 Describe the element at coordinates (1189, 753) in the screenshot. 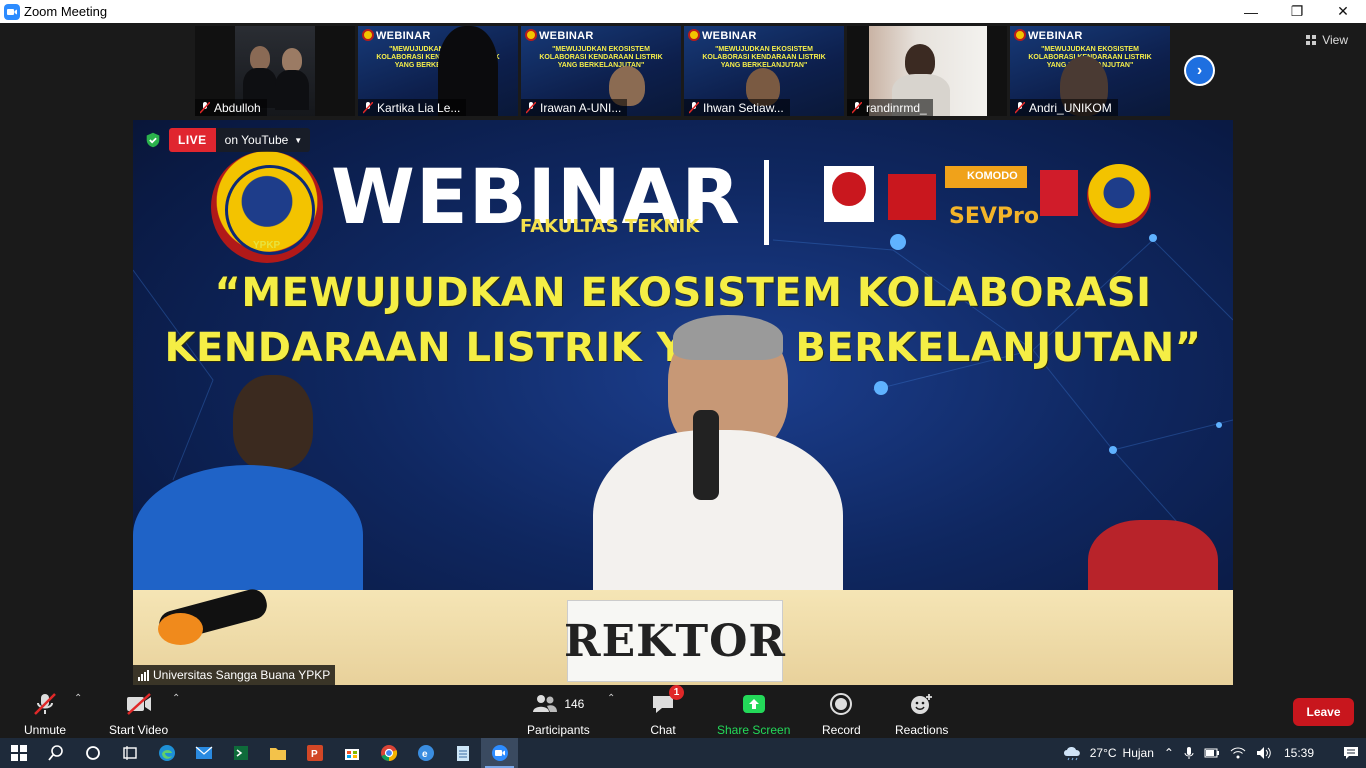

I see `microphone-in-use-icon` at that location.